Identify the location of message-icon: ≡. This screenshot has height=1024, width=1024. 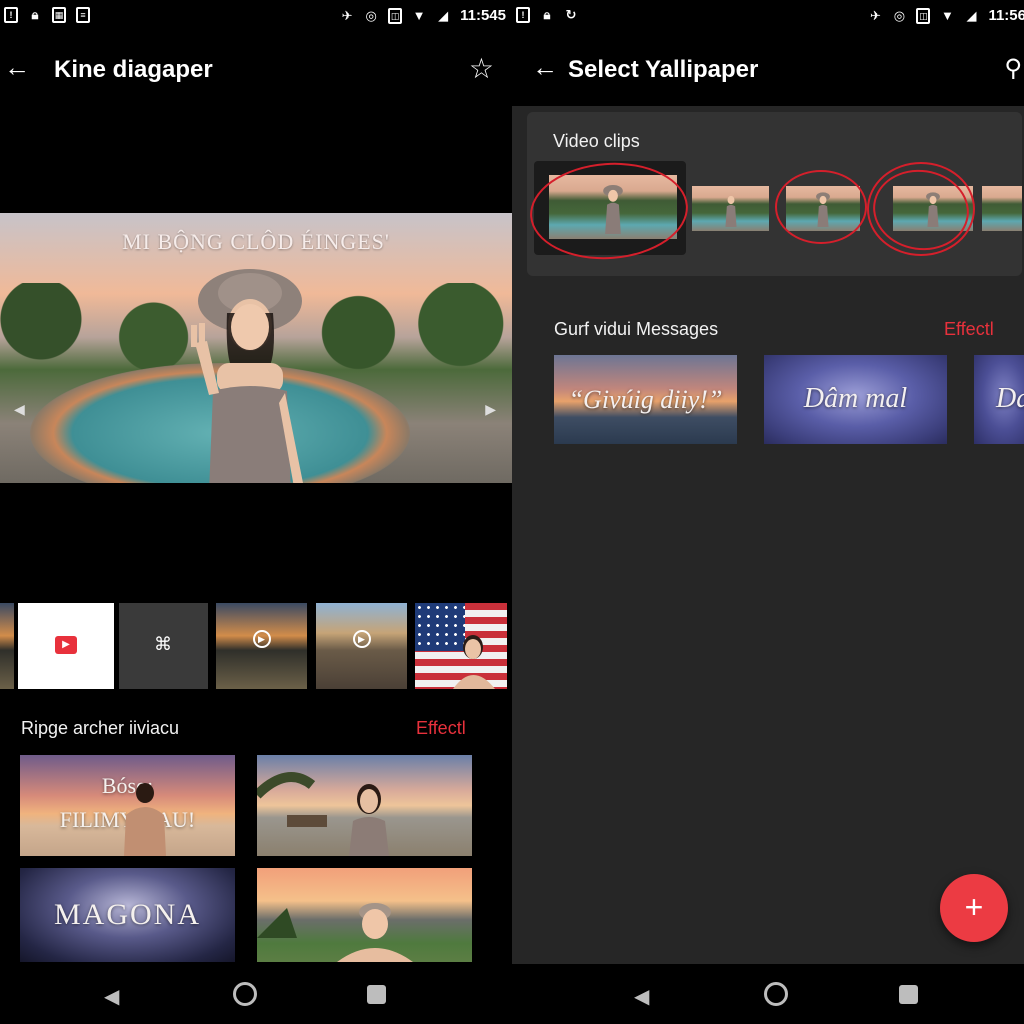
(83, 15).